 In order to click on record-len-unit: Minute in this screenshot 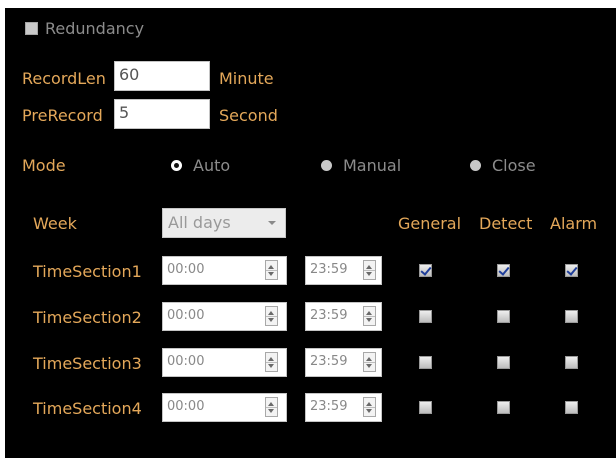, I will do `click(246, 78)`.